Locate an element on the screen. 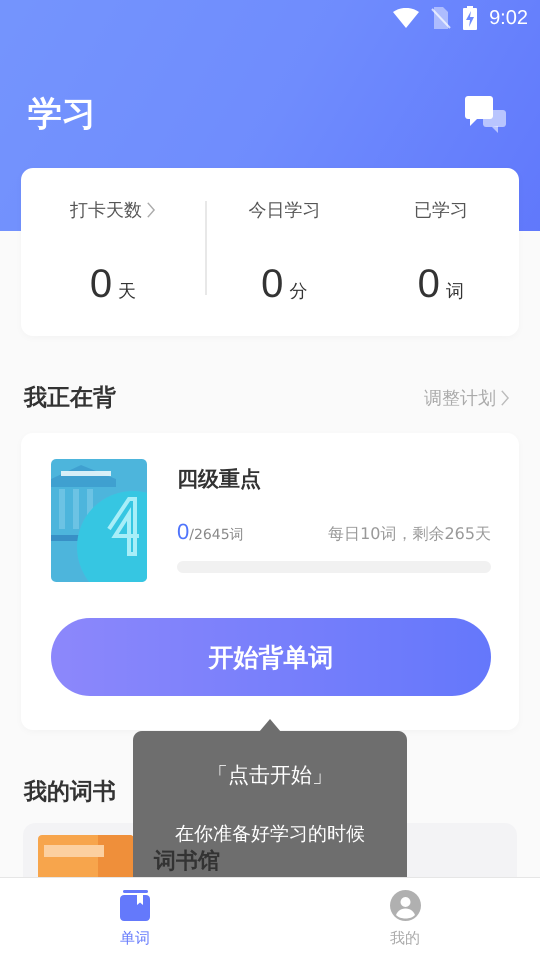  plan-text: 每日10词，剩余265天 is located at coordinates (409, 534).